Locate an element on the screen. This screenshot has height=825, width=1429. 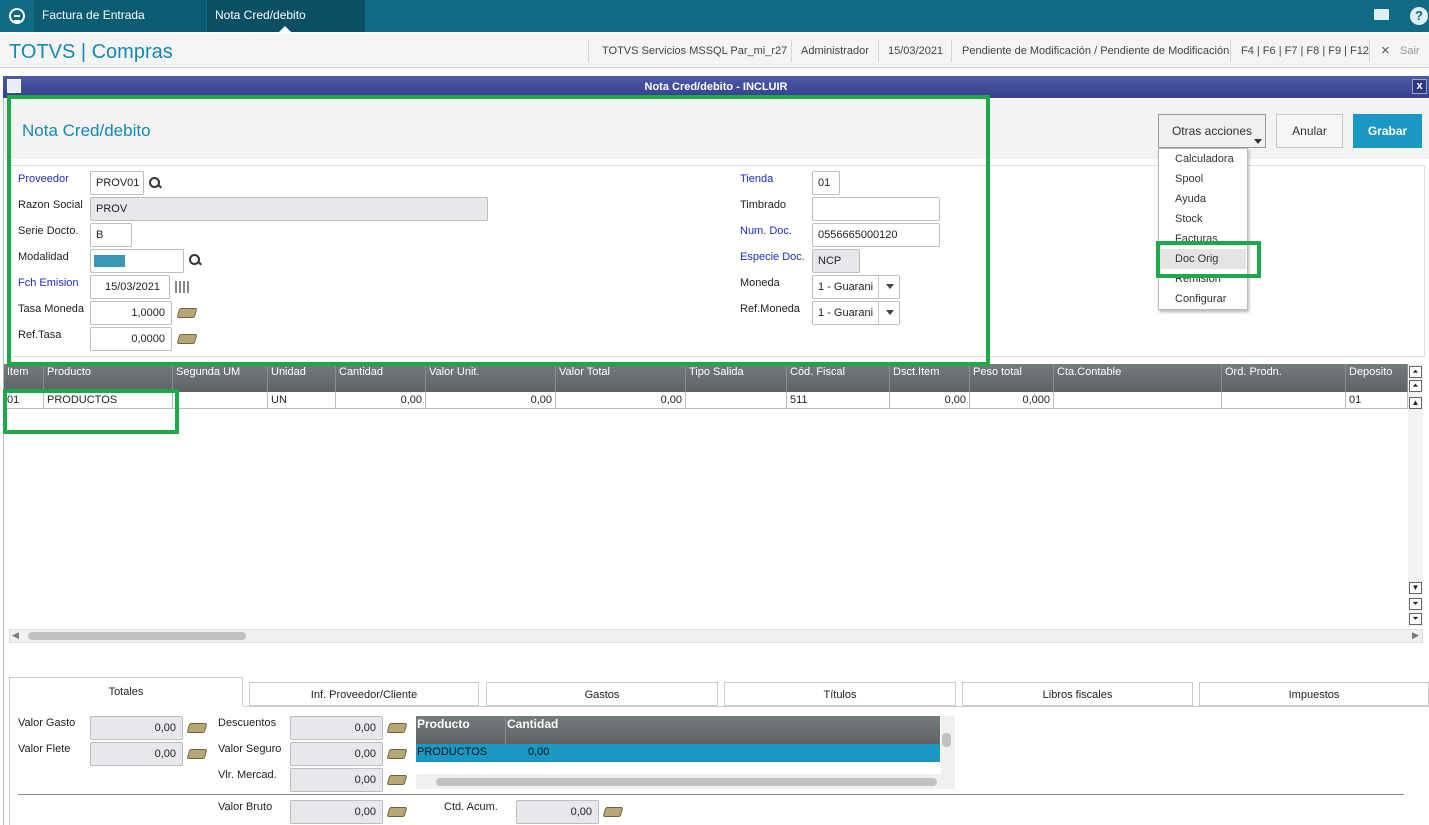
column-header: Deposito is located at coordinates (1377, 378).